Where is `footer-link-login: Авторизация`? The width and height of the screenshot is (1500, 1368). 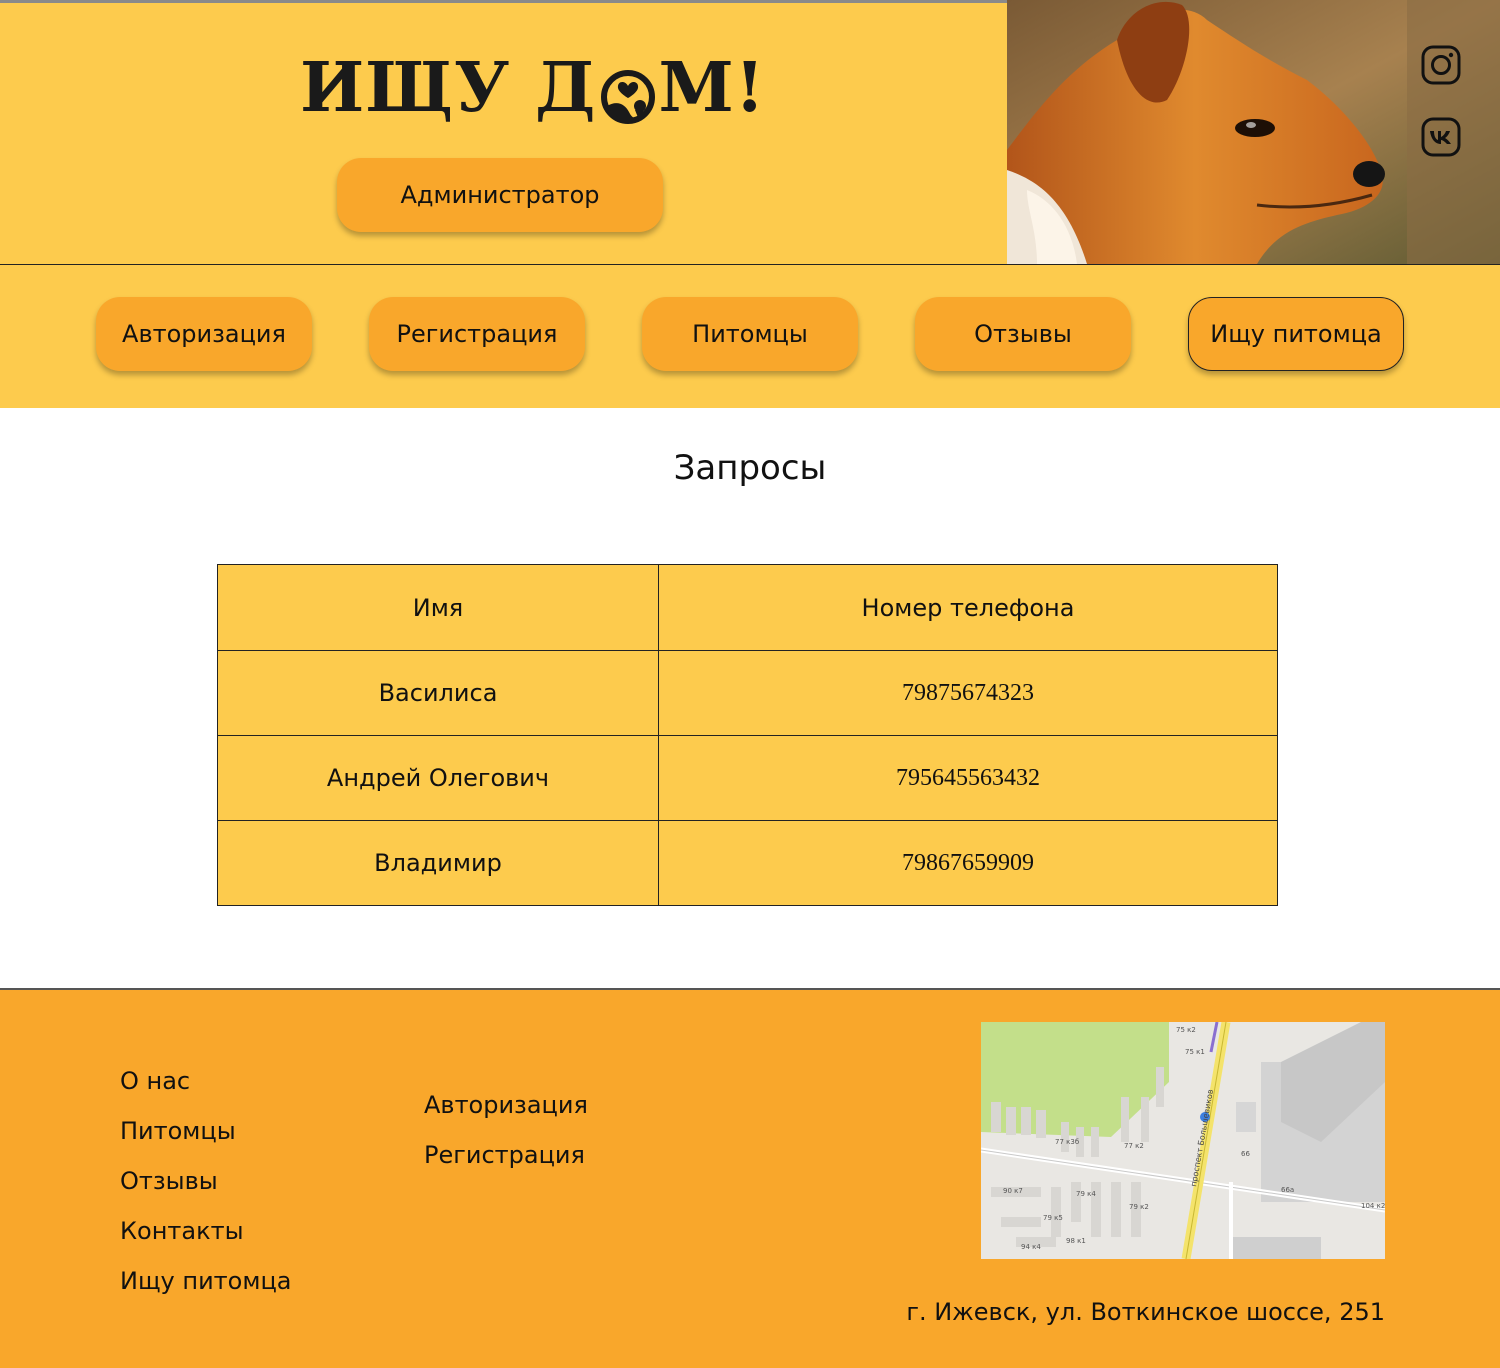
footer-link-login: Авторизация is located at coordinates (506, 1115).